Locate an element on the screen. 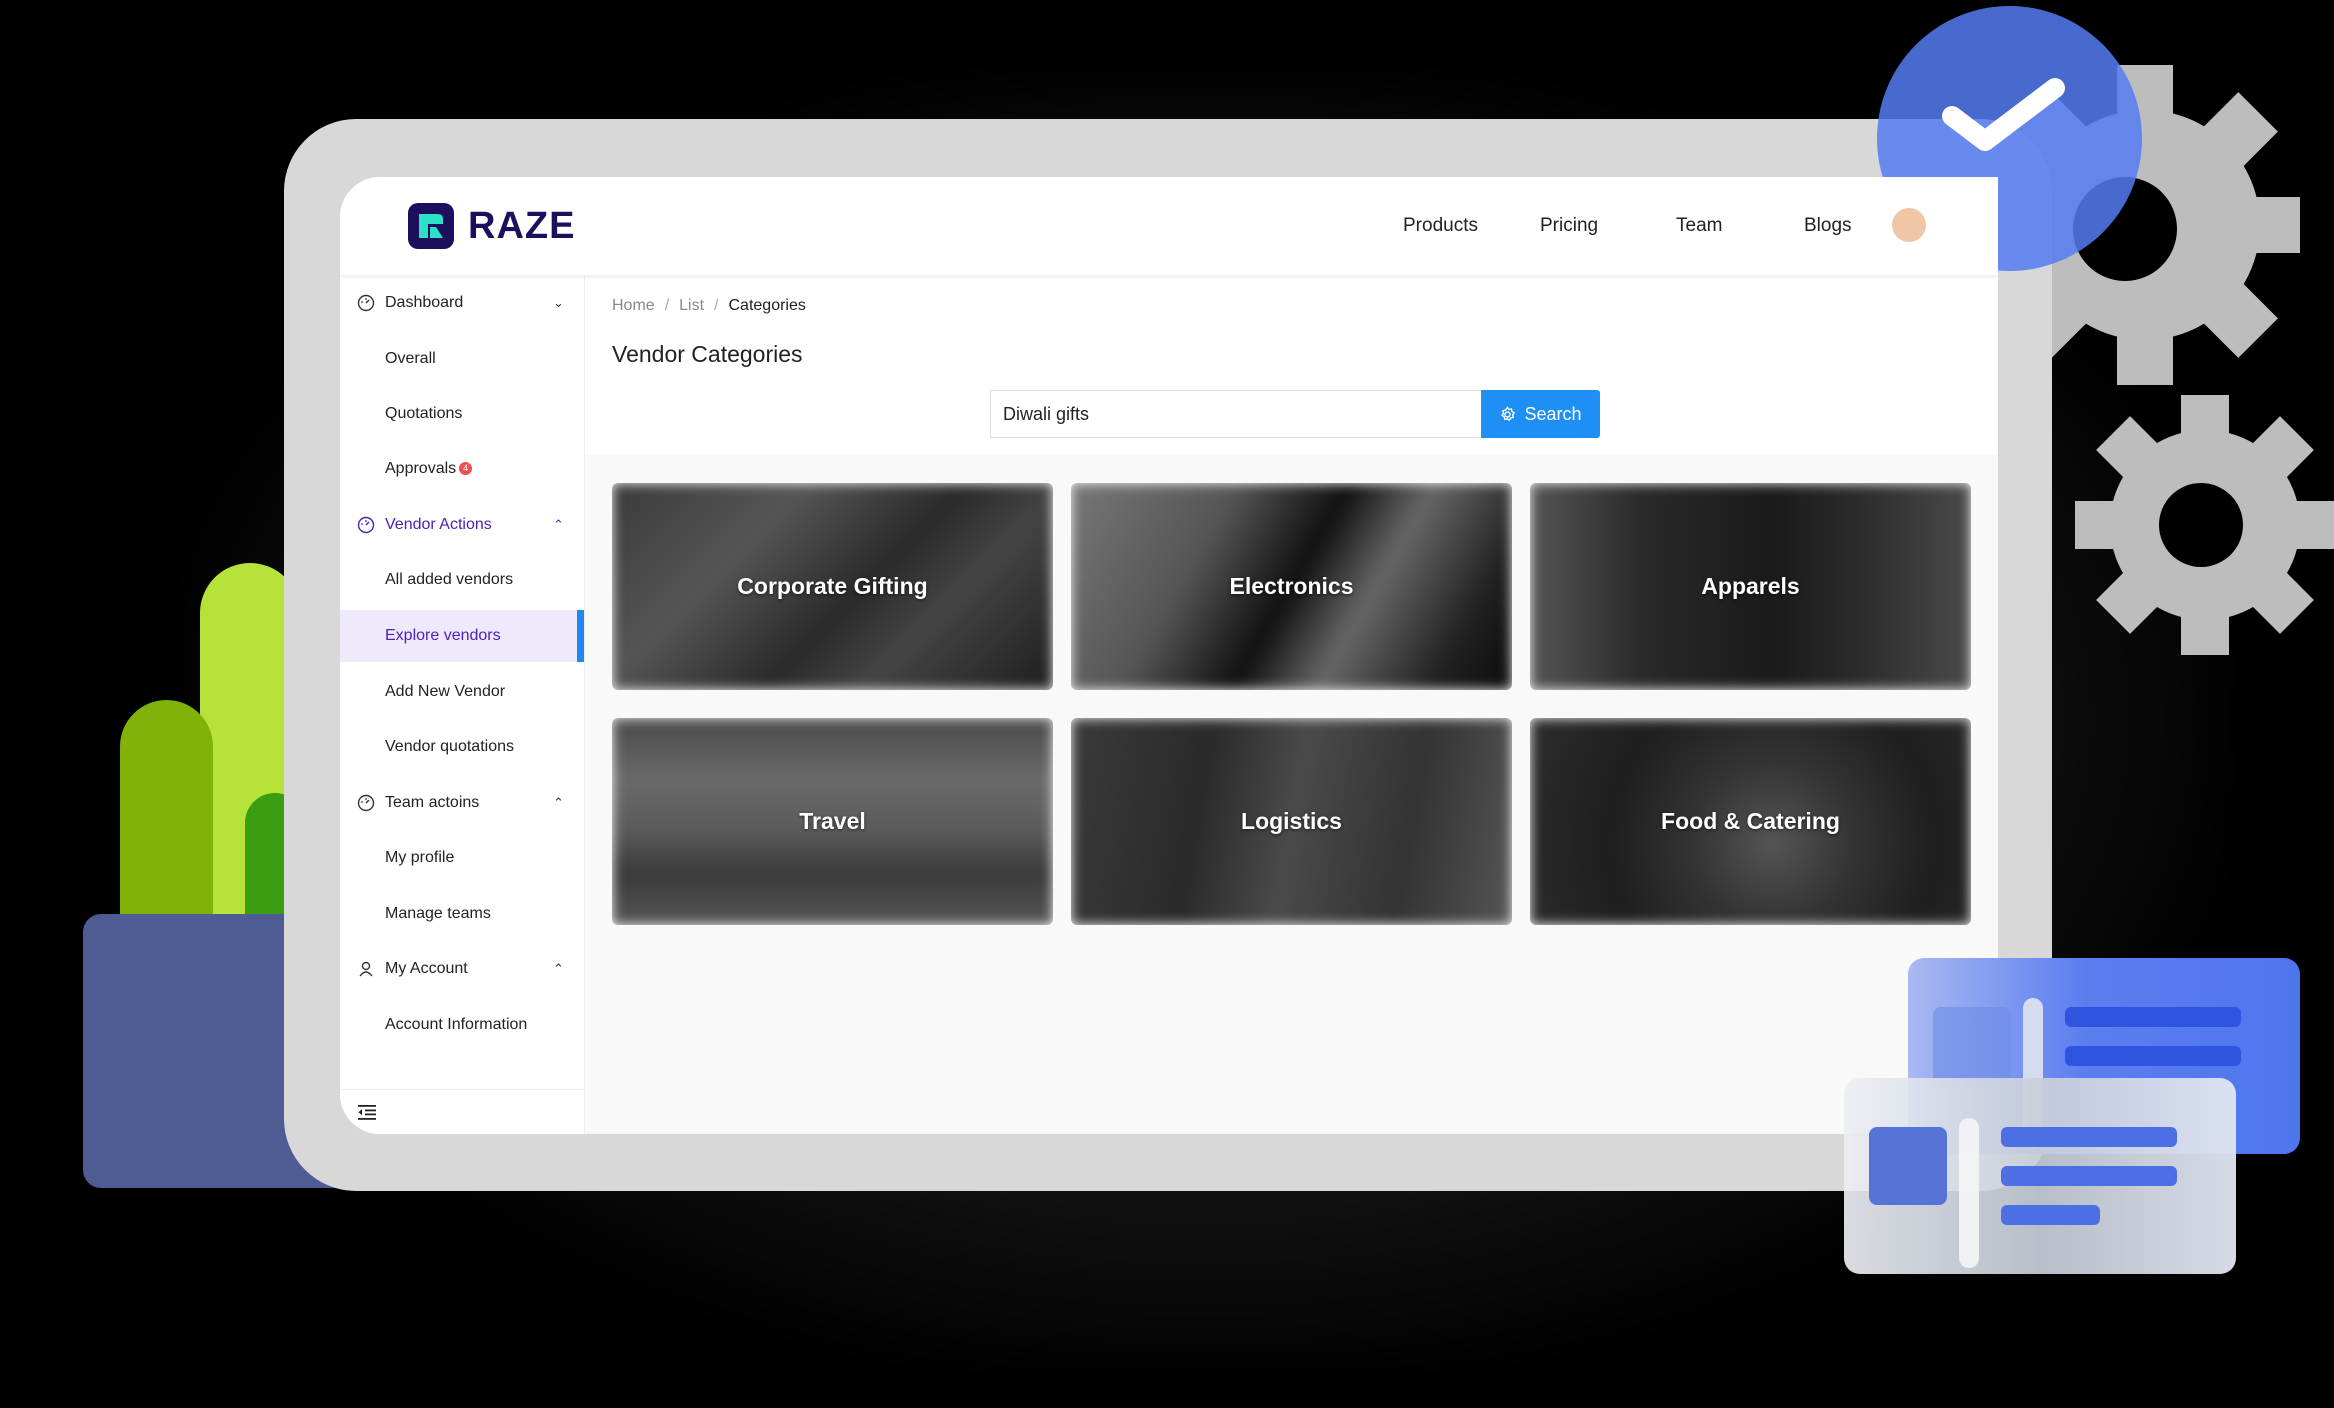  nav-team: Team is located at coordinates (1699, 226).